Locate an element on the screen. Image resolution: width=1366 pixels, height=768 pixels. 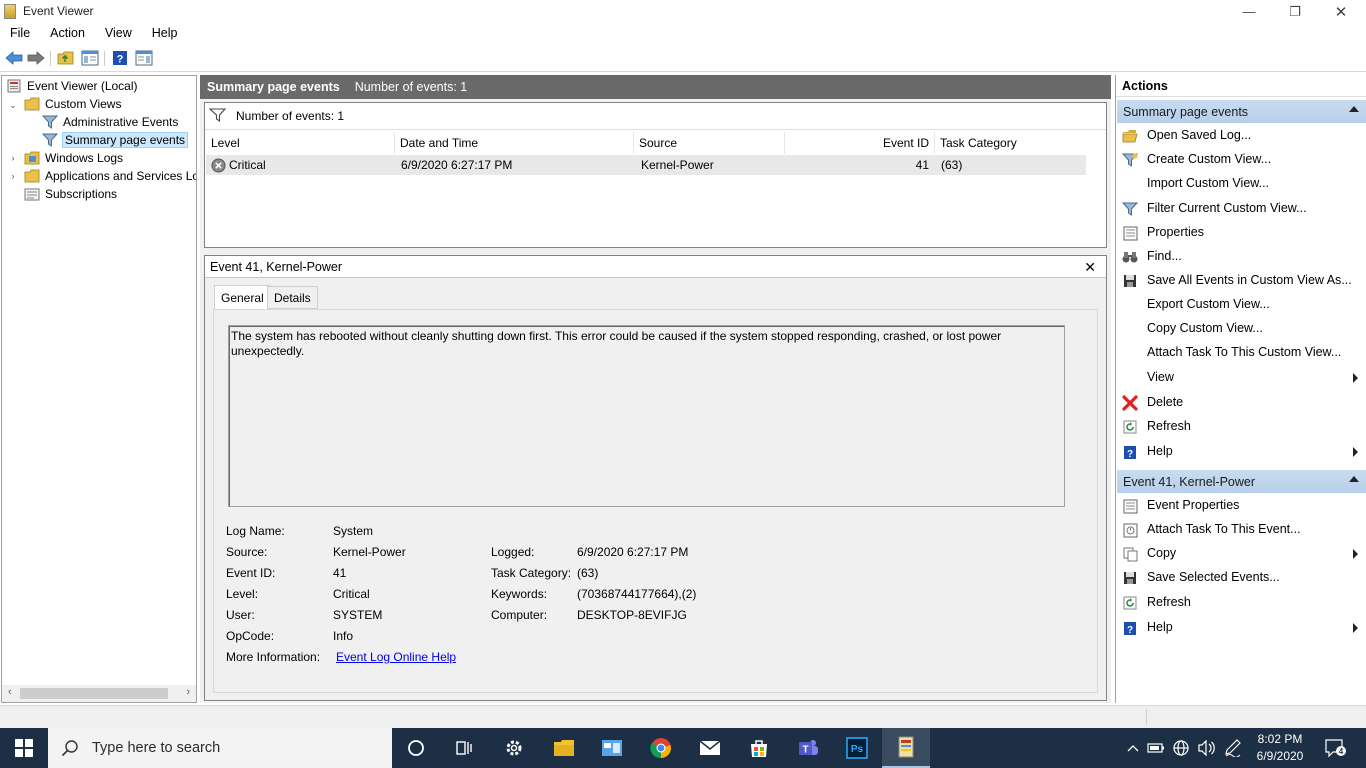
tab-general: General is located at coordinates (242, 297).